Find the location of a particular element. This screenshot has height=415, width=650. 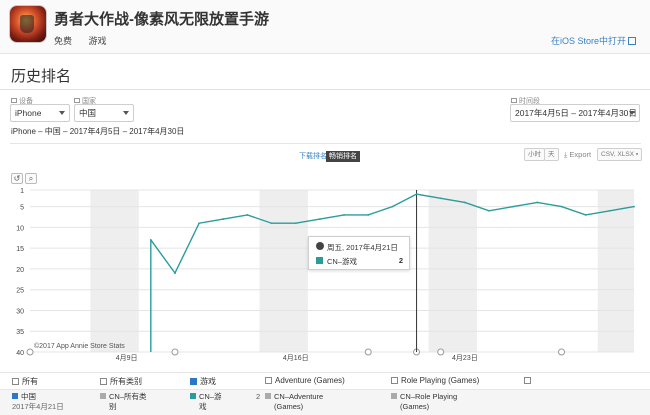

checkbox-label: Role Playing (Games) is located at coordinates (440, 380).